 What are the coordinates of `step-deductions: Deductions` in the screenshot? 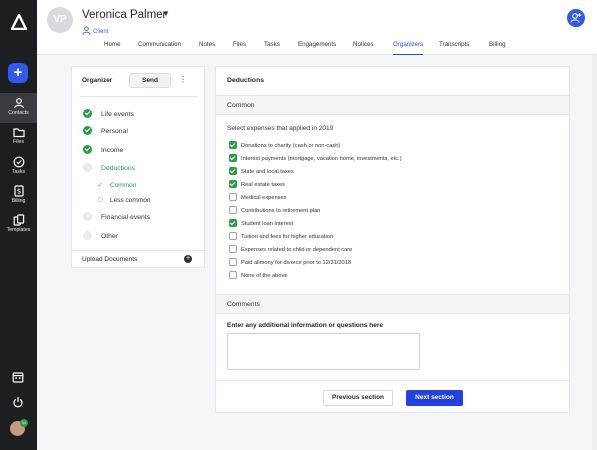 It's located at (109, 167).